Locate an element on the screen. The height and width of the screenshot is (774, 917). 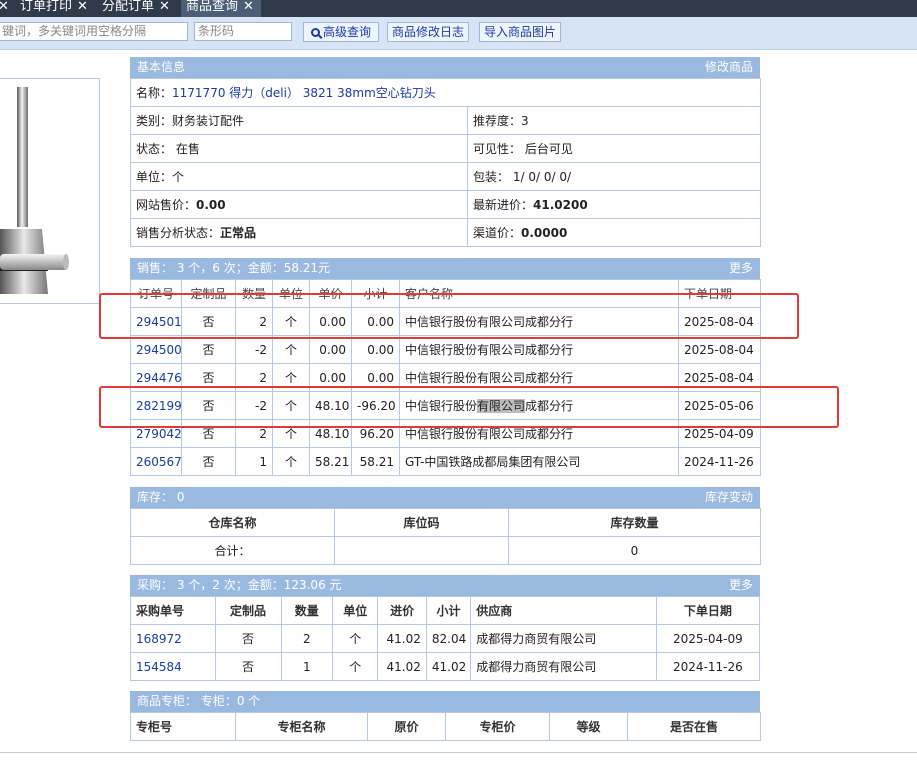
sales-more-link: 更多 is located at coordinates (741, 268).